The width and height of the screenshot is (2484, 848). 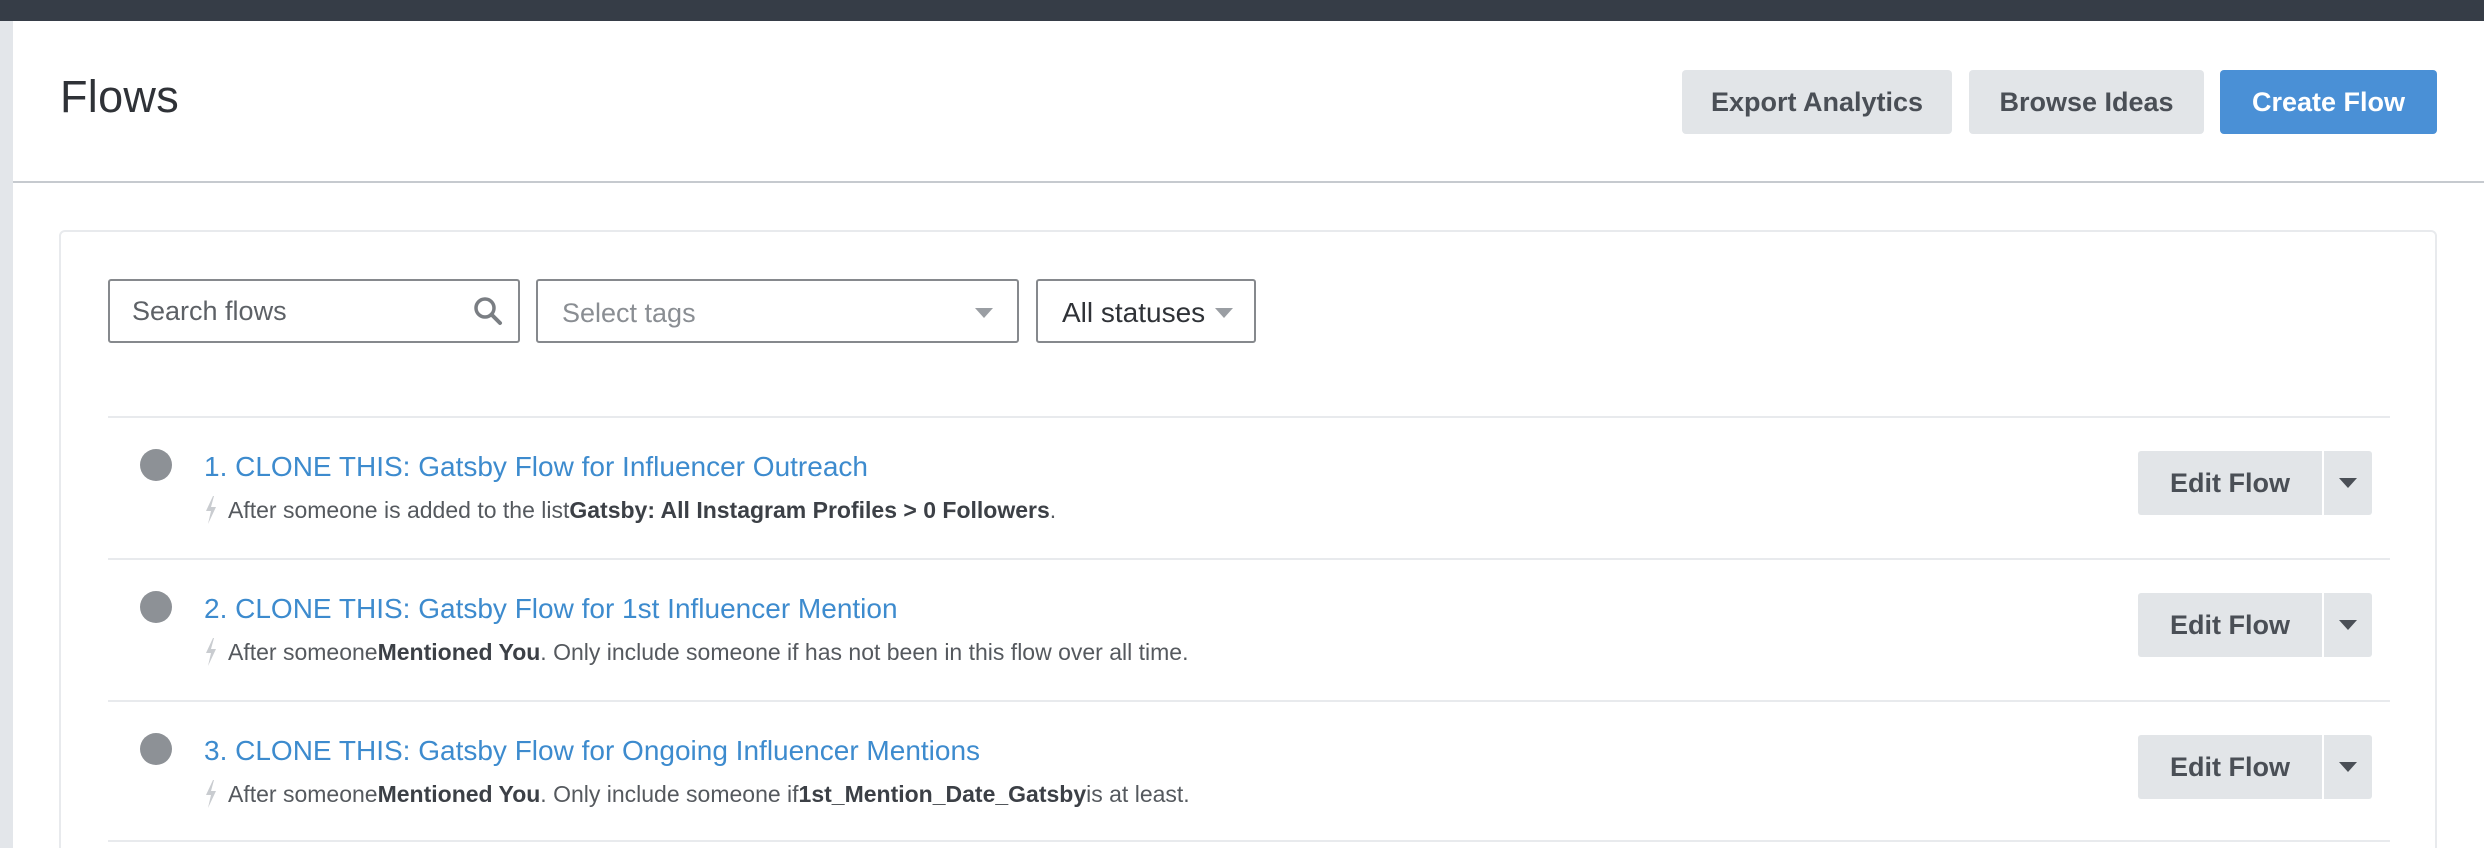 What do you see at coordinates (120, 96) in the screenshot?
I see `page-title: Flows` at bounding box center [120, 96].